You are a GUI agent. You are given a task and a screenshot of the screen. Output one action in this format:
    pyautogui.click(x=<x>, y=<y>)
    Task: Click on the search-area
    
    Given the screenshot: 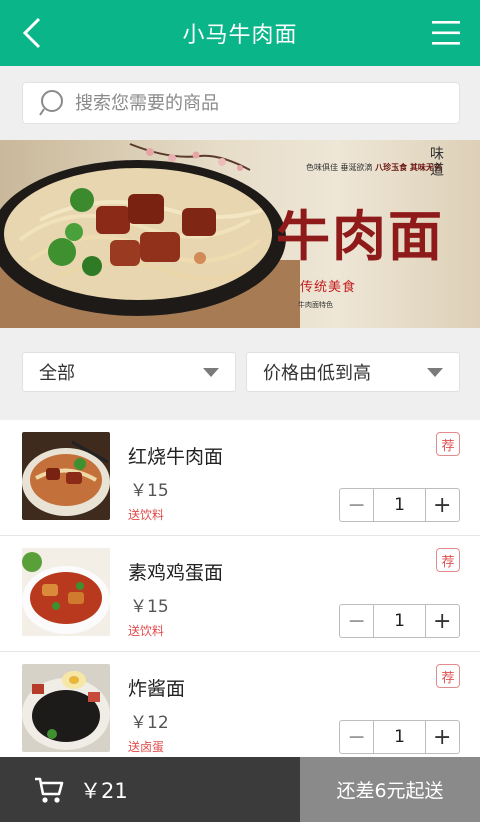 What is the action you would take?
    pyautogui.click(x=240, y=103)
    